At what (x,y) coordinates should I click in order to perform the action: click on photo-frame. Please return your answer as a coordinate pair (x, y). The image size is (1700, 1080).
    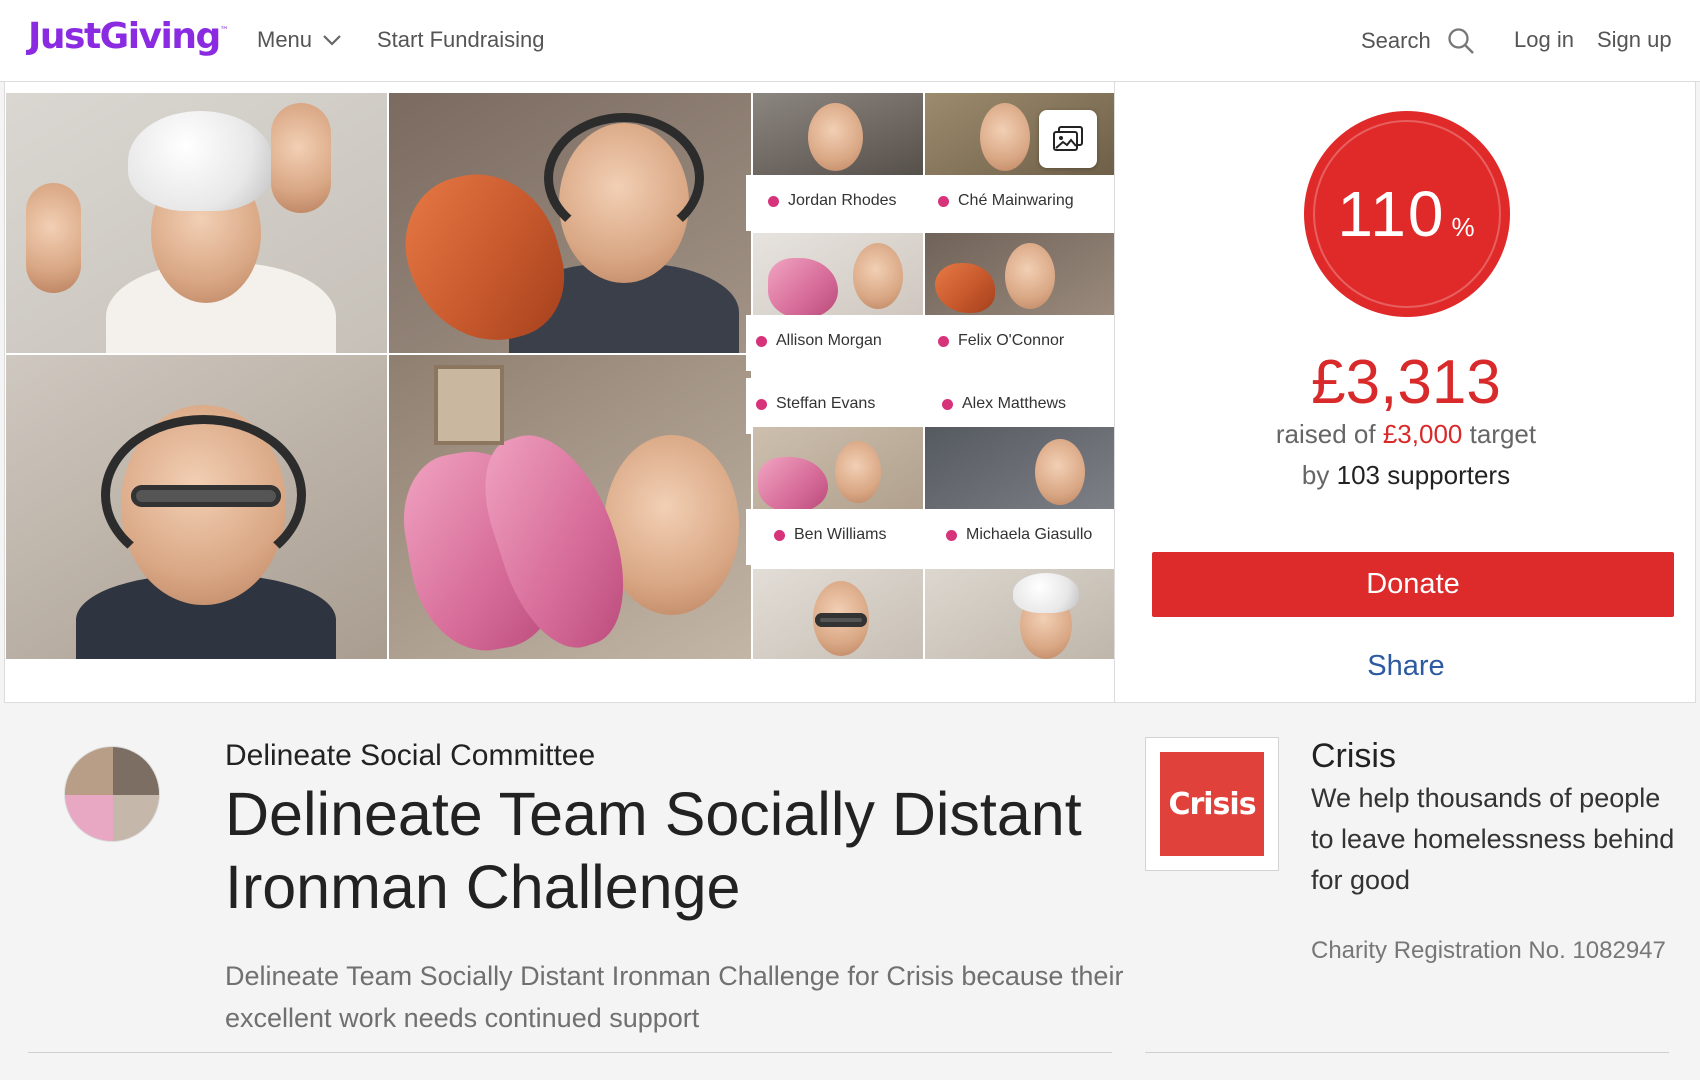
    Looking at the image, I should click on (469, 405).